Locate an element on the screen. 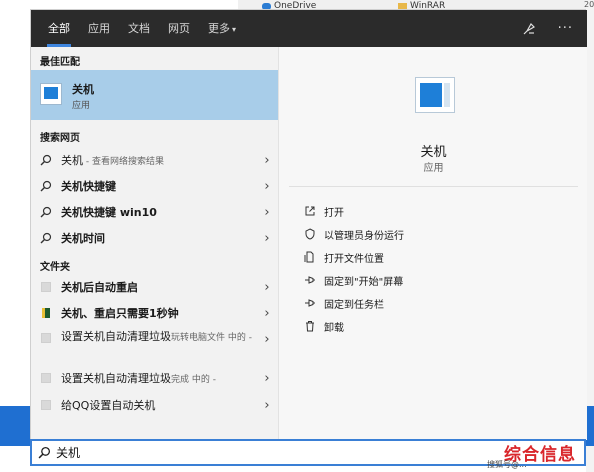  top-right-icons: ··· is located at coordinates (547, 29).